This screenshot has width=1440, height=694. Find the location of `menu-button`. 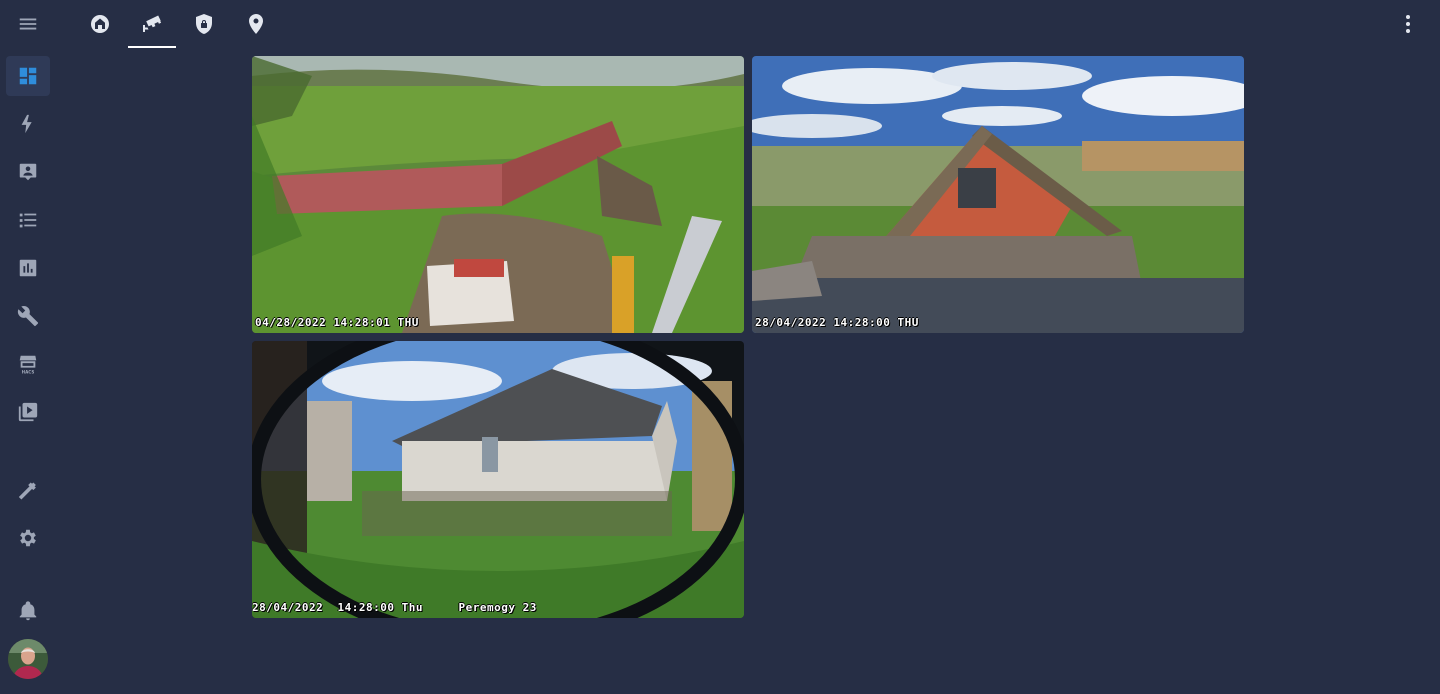

menu-button is located at coordinates (28, 24).